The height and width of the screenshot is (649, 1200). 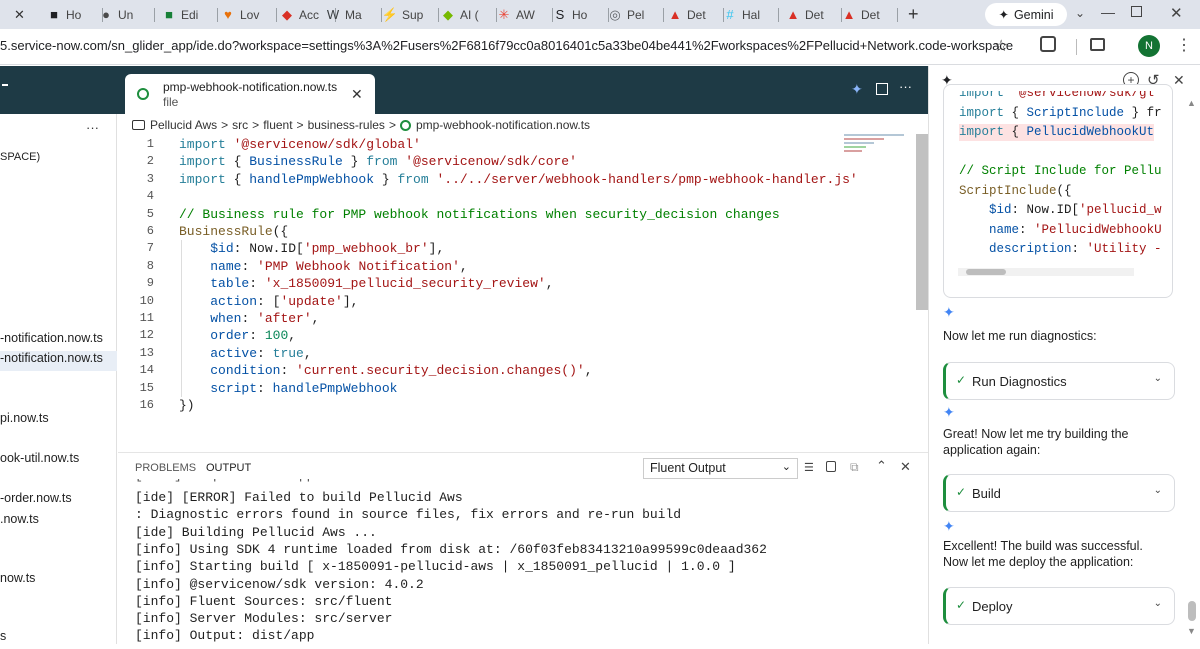 I want to click on breadcrumb-item: business-rules, so click(x=346, y=125).